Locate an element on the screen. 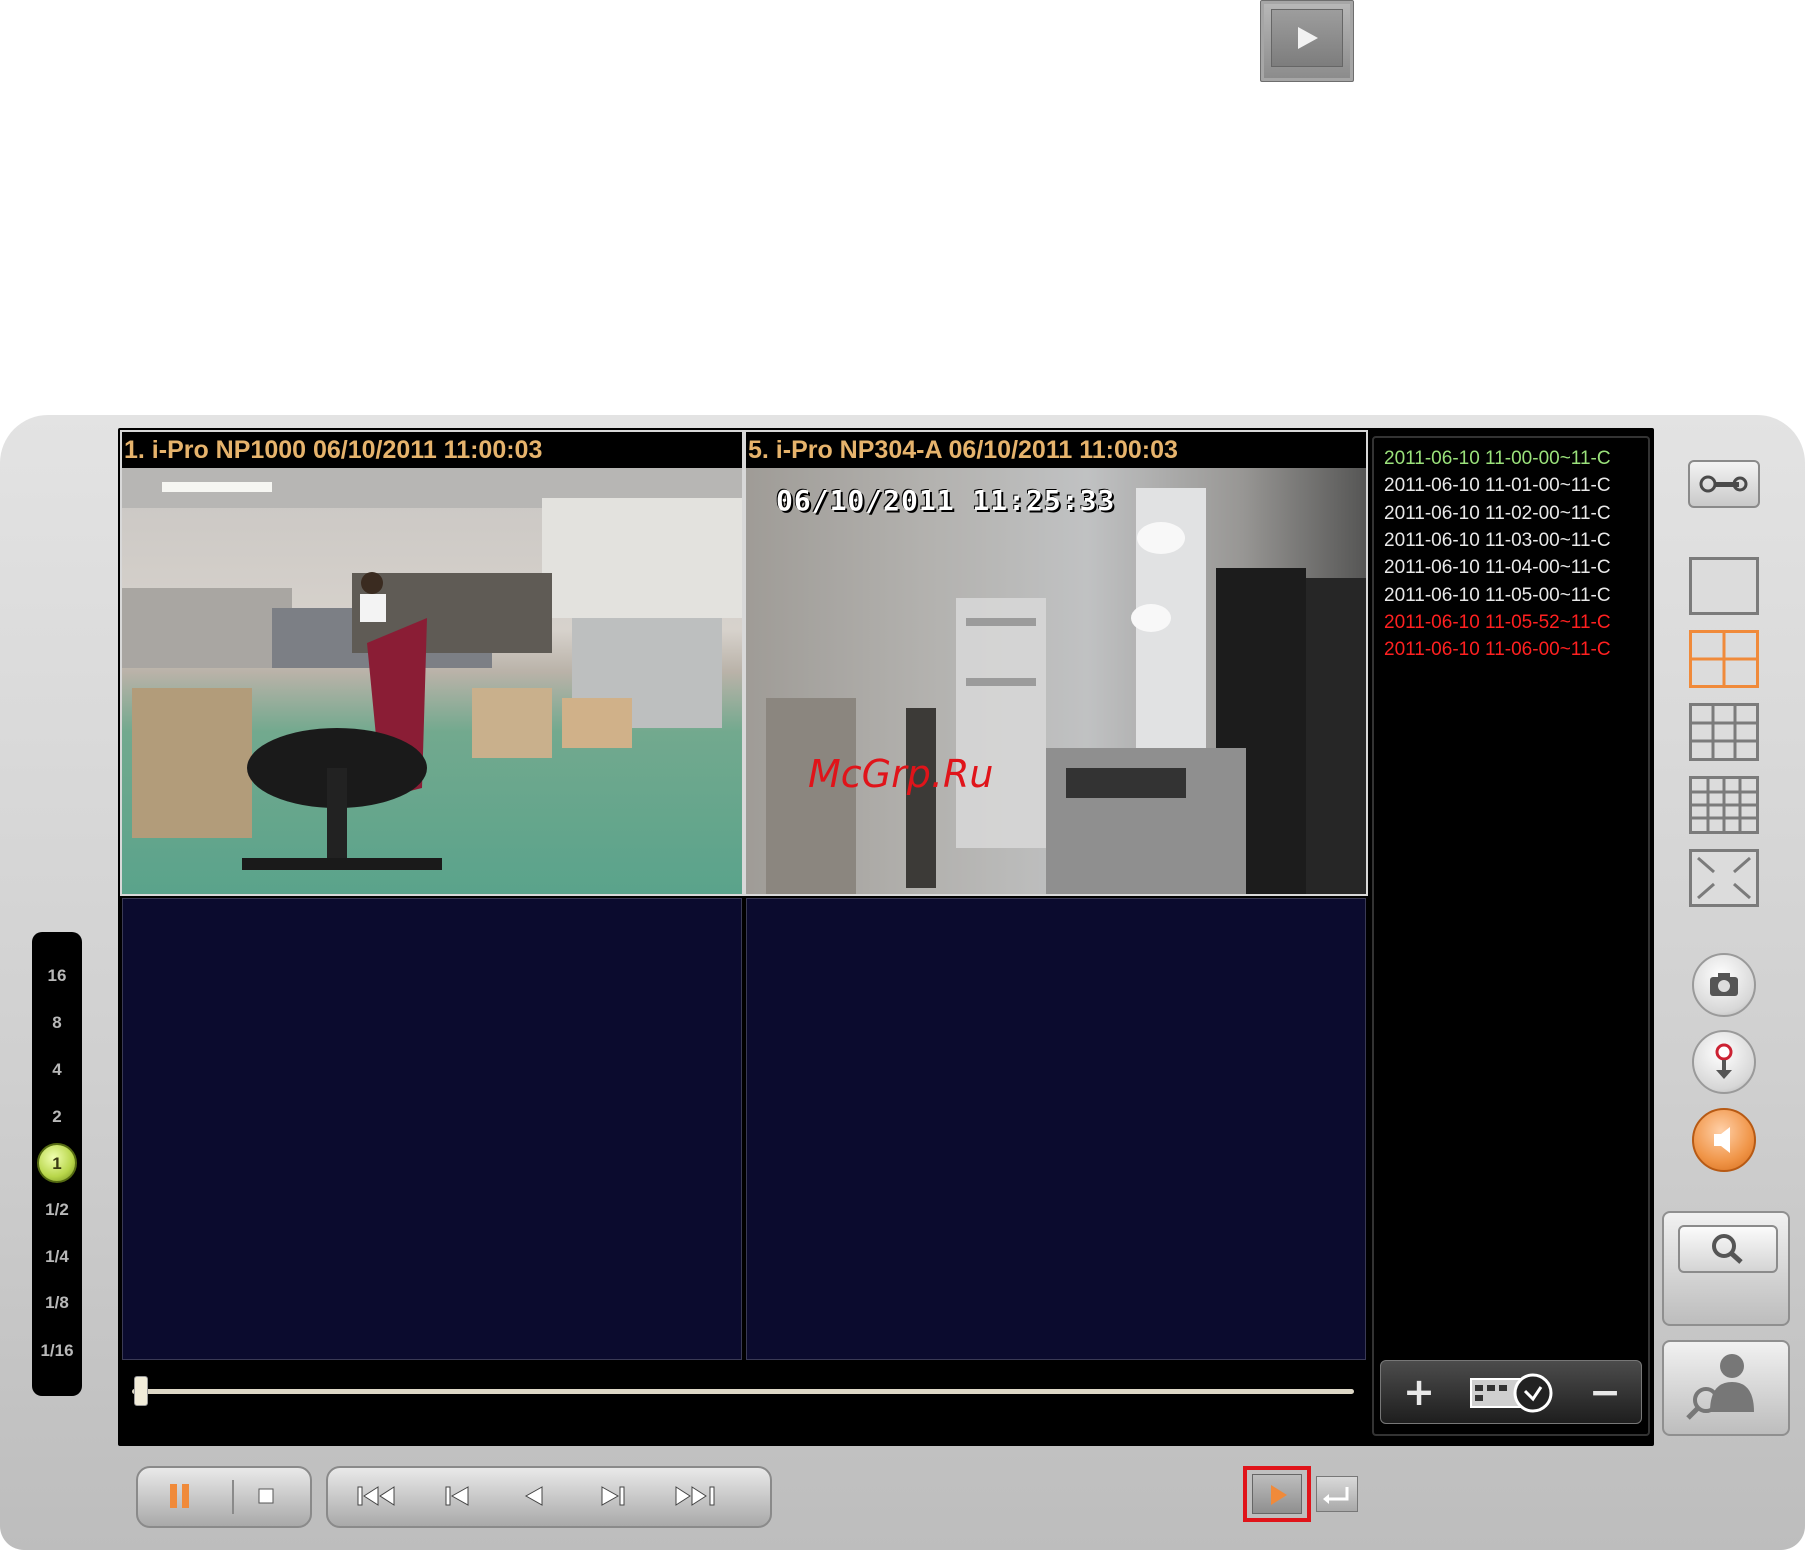  seek-group is located at coordinates (549, 1497).